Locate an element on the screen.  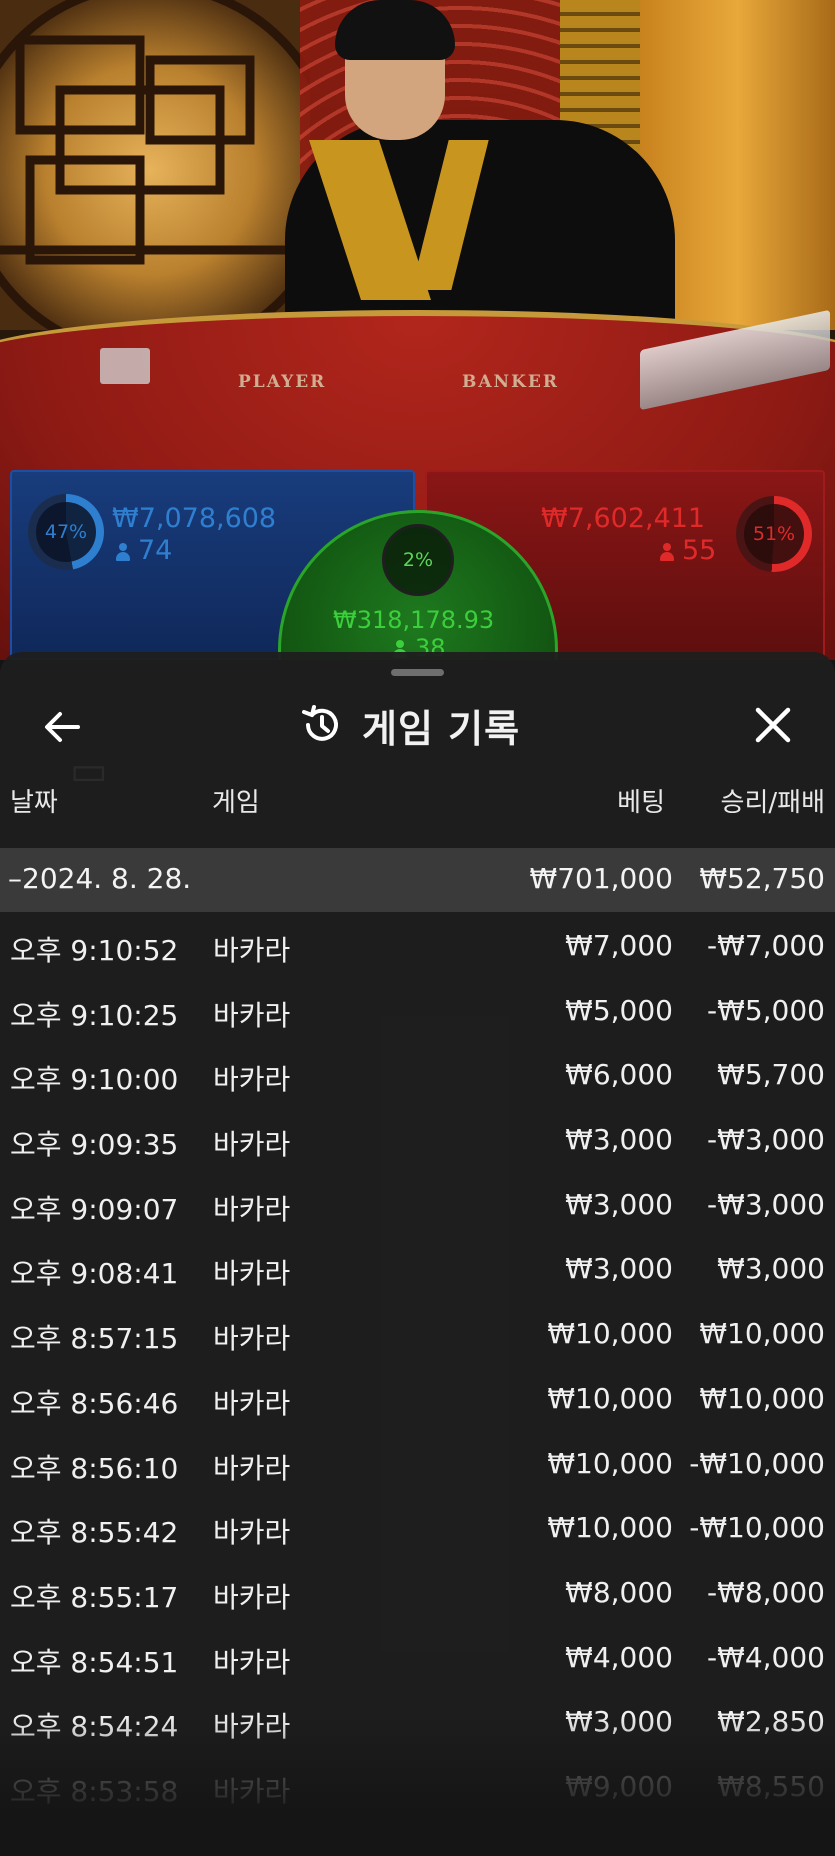
row-time: 오후 9:09:35 is located at coordinates (94, 1145).